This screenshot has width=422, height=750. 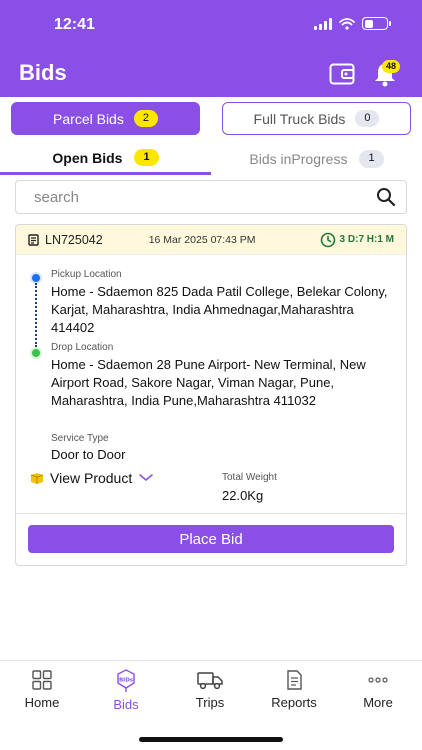 I want to click on tab-label: Full Truck Bids, so click(x=299, y=118).